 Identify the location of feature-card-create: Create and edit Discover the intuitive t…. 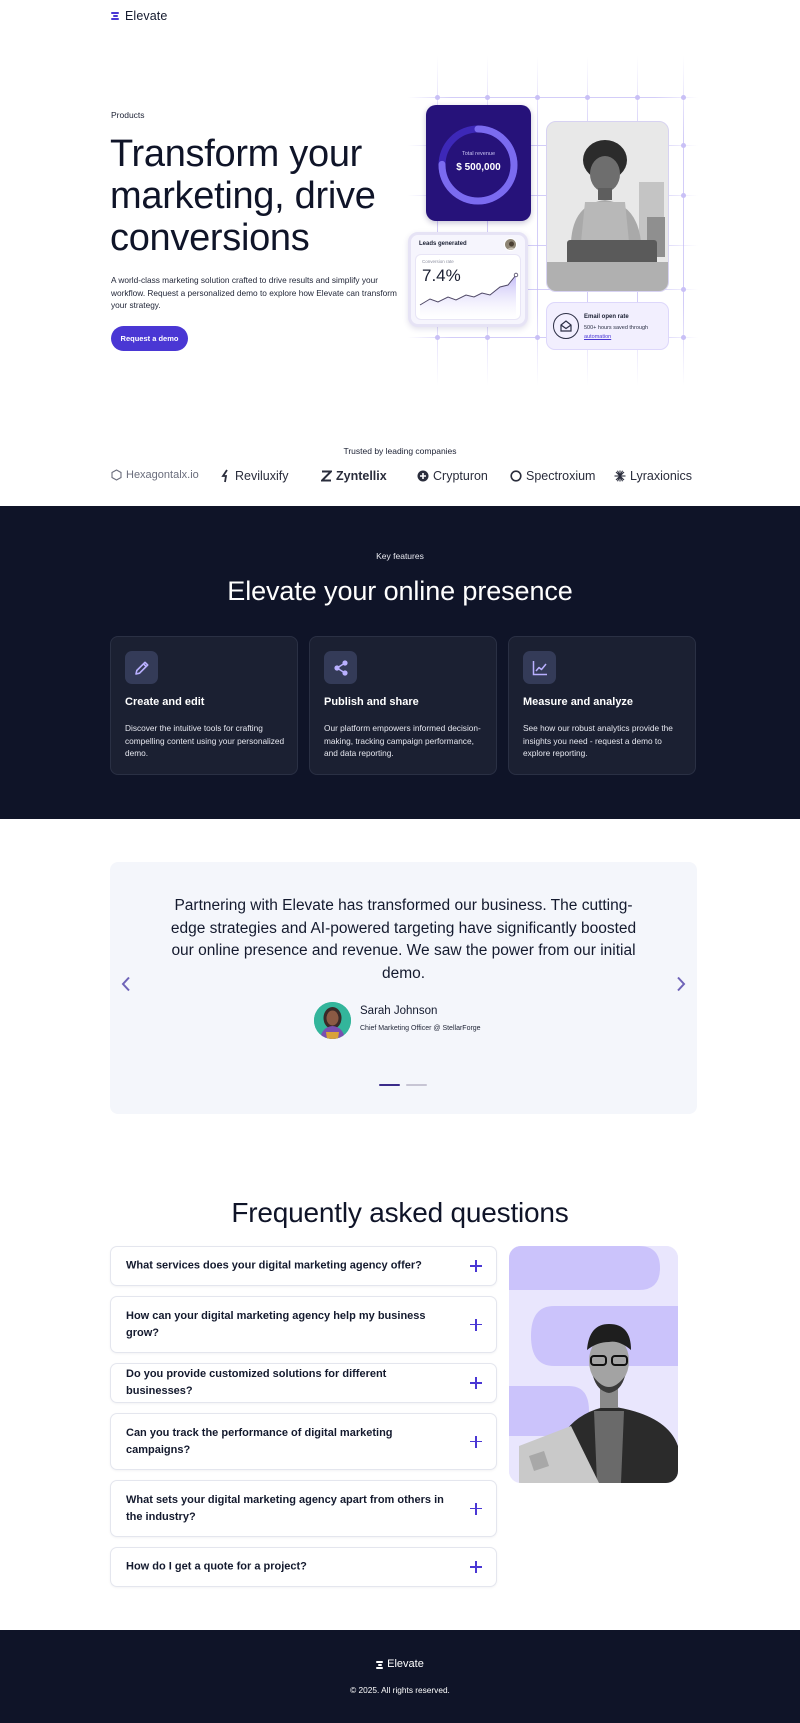
(204, 705).